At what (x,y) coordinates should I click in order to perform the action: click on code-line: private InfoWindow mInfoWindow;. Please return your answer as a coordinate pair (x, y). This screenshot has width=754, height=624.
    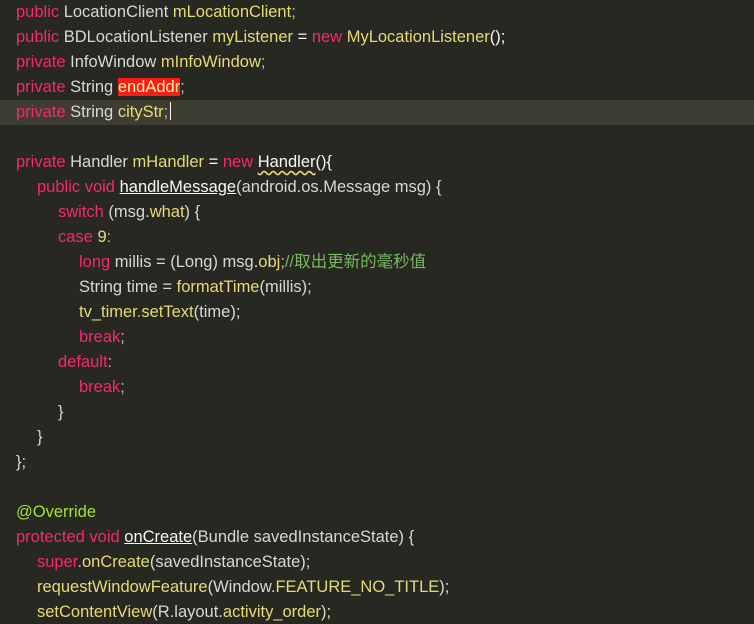
    Looking at the image, I should click on (377, 62).